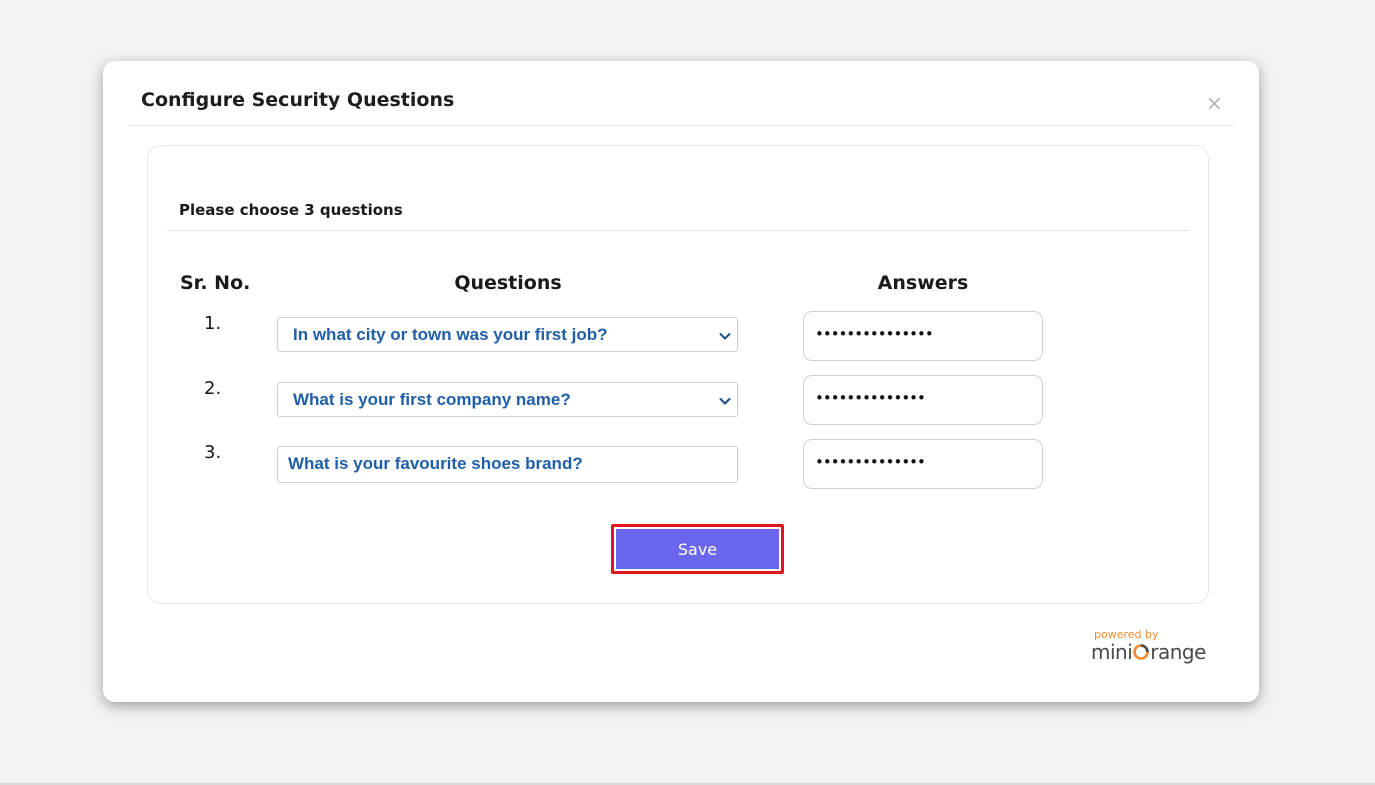 This screenshot has width=1375, height=785. I want to click on answer-field-2: ••••••••••••••, so click(923, 400).